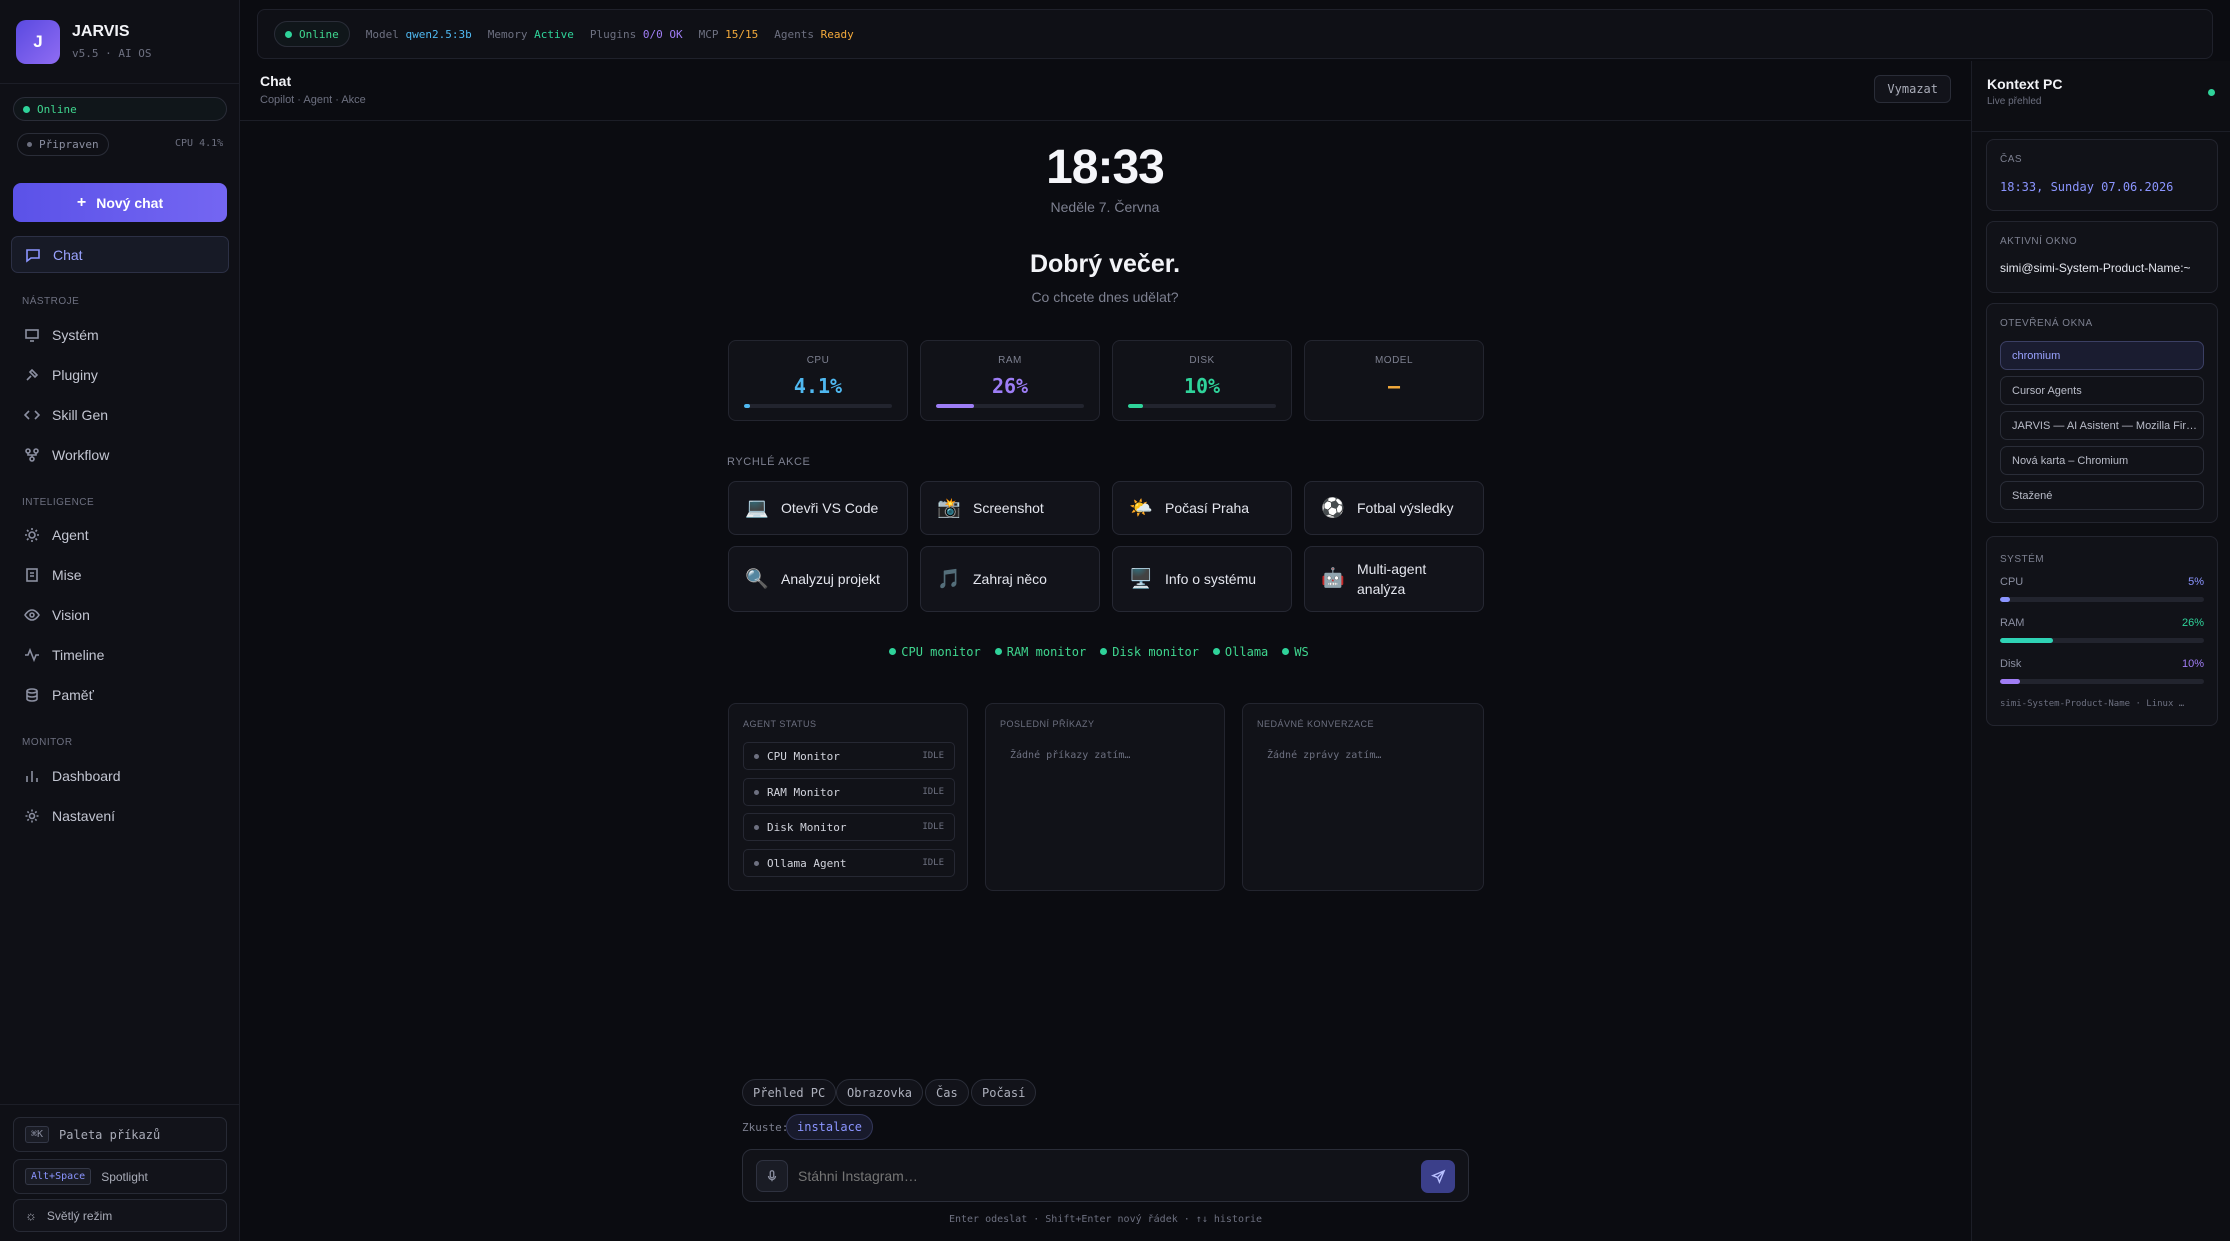  What do you see at coordinates (2102, 355) in the screenshot?
I see `window-item: chromium` at bounding box center [2102, 355].